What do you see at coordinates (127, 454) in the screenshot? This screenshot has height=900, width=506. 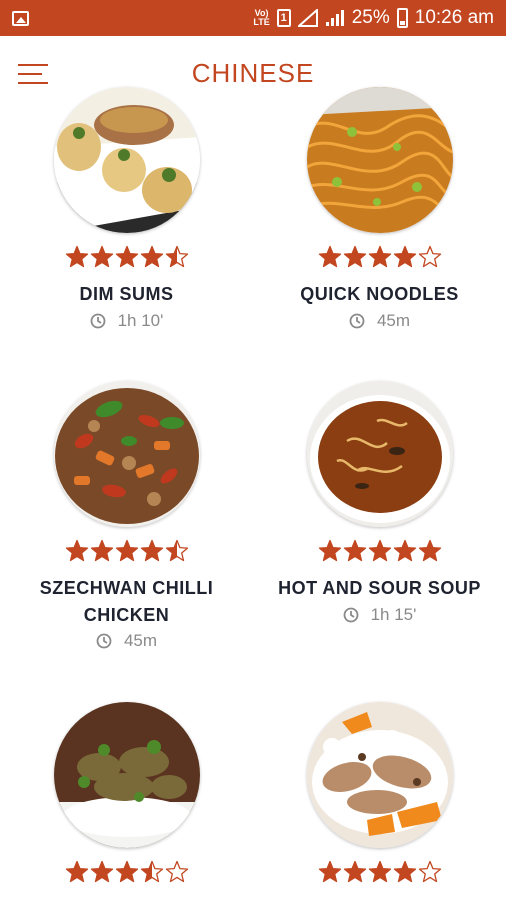 I see `szechwan-chilli-chicken-image` at bounding box center [127, 454].